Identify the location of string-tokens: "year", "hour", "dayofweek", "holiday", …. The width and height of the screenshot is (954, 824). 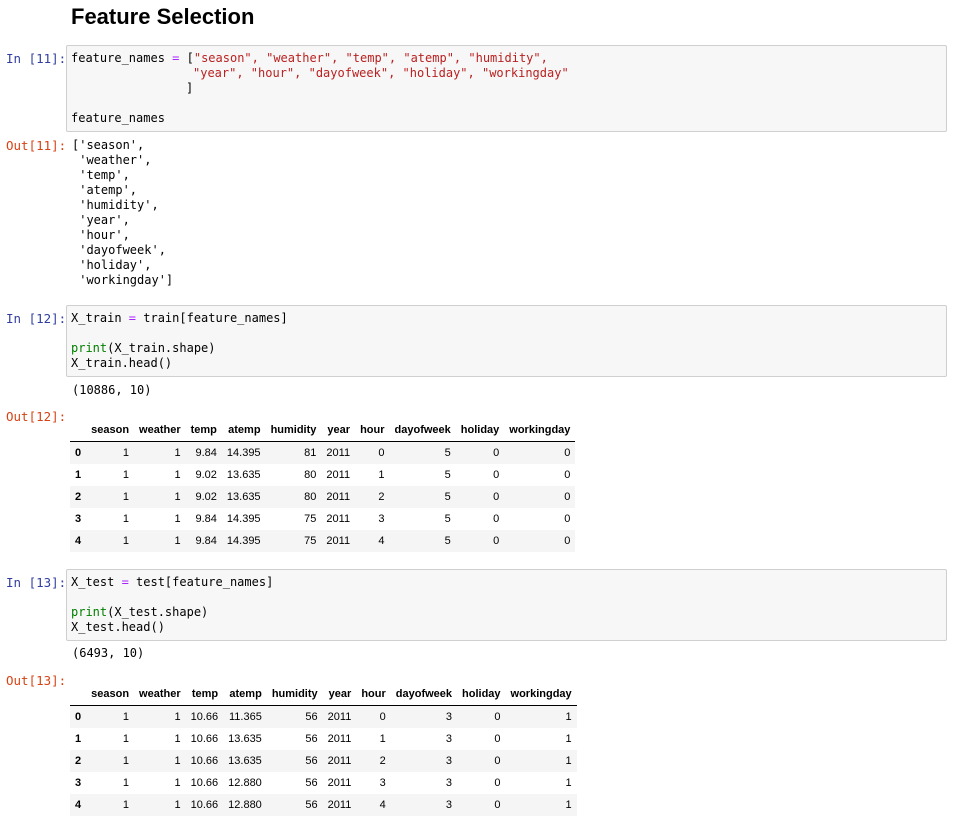
(381, 73).